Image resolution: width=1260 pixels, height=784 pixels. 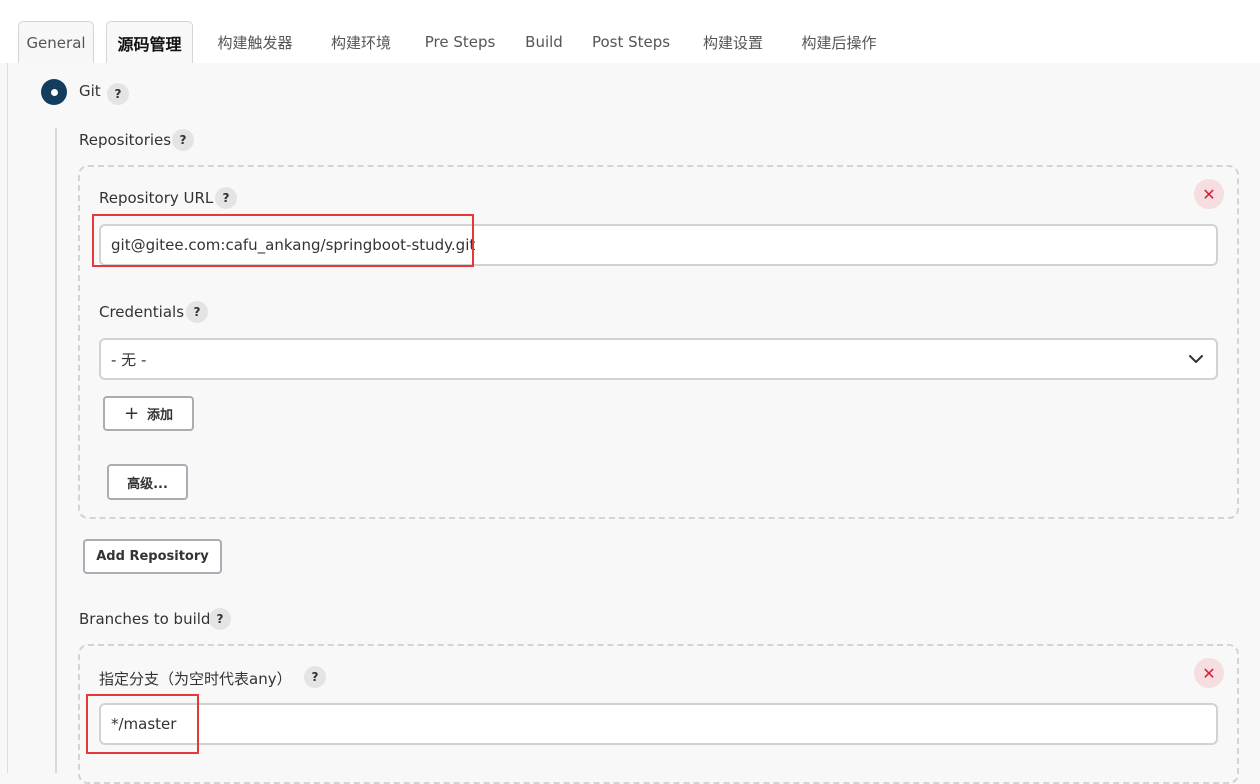 What do you see at coordinates (183, 140) in the screenshot?
I see `help-repositories-icon: ?` at bounding box center [183, 140].